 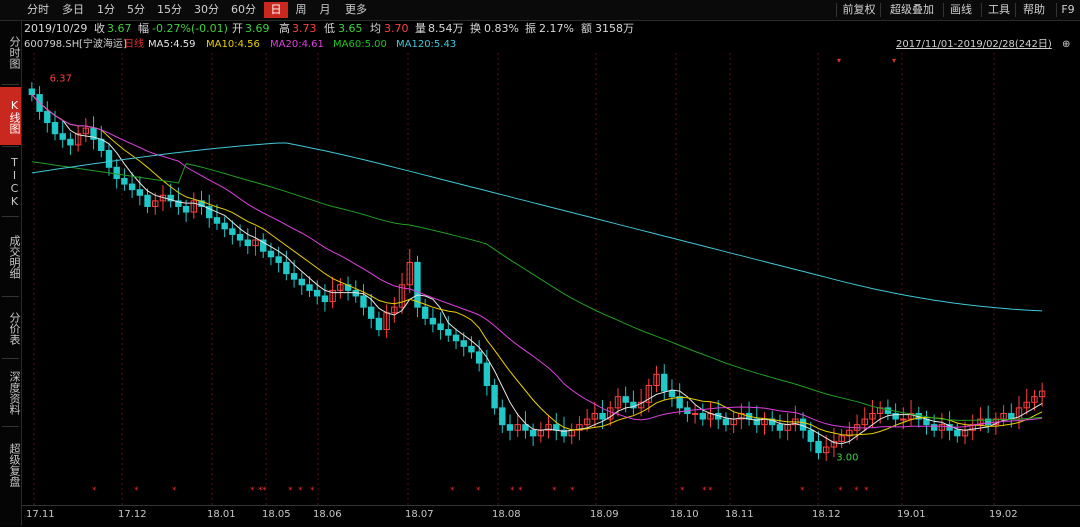 What do you see at coordinates (446, 28) in the screenshot?
I see `vol-value: 8.54万` at bounding box center [446, 28].